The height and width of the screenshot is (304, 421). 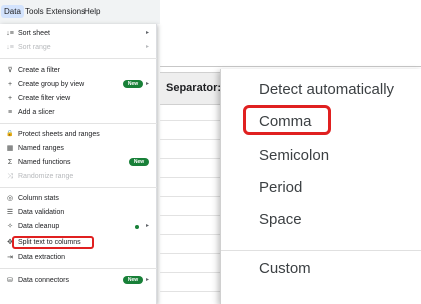 I want to click on separator-label-cell: Separator:, so click(x=191, y=88).